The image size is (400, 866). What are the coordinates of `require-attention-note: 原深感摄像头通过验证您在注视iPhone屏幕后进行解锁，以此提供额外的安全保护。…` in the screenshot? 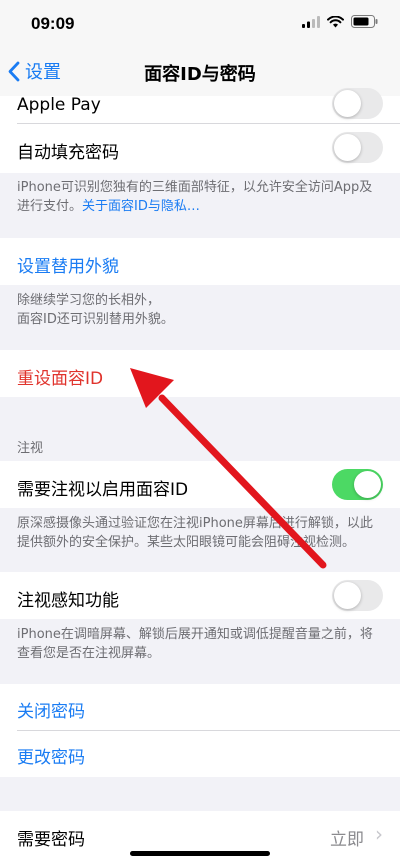 It's located at (195, 533).